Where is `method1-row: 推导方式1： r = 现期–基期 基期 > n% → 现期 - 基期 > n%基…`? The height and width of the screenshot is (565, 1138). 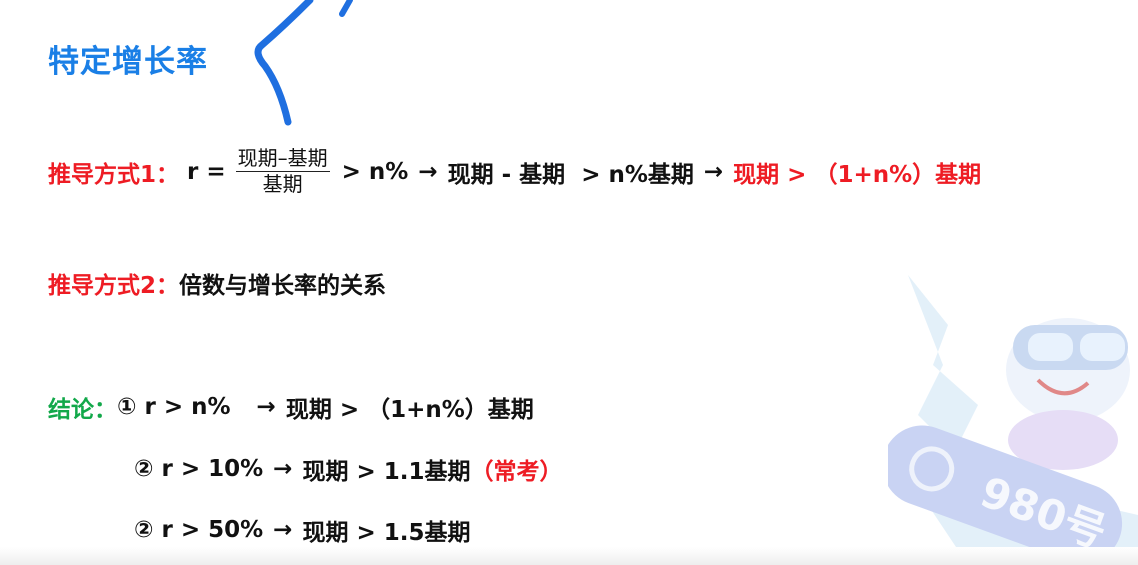
method1-row: 推导方式1： r = 现期–基期 基期 > n% → 现期 - 基期 > n%基… is located at coordinates (514, 171).